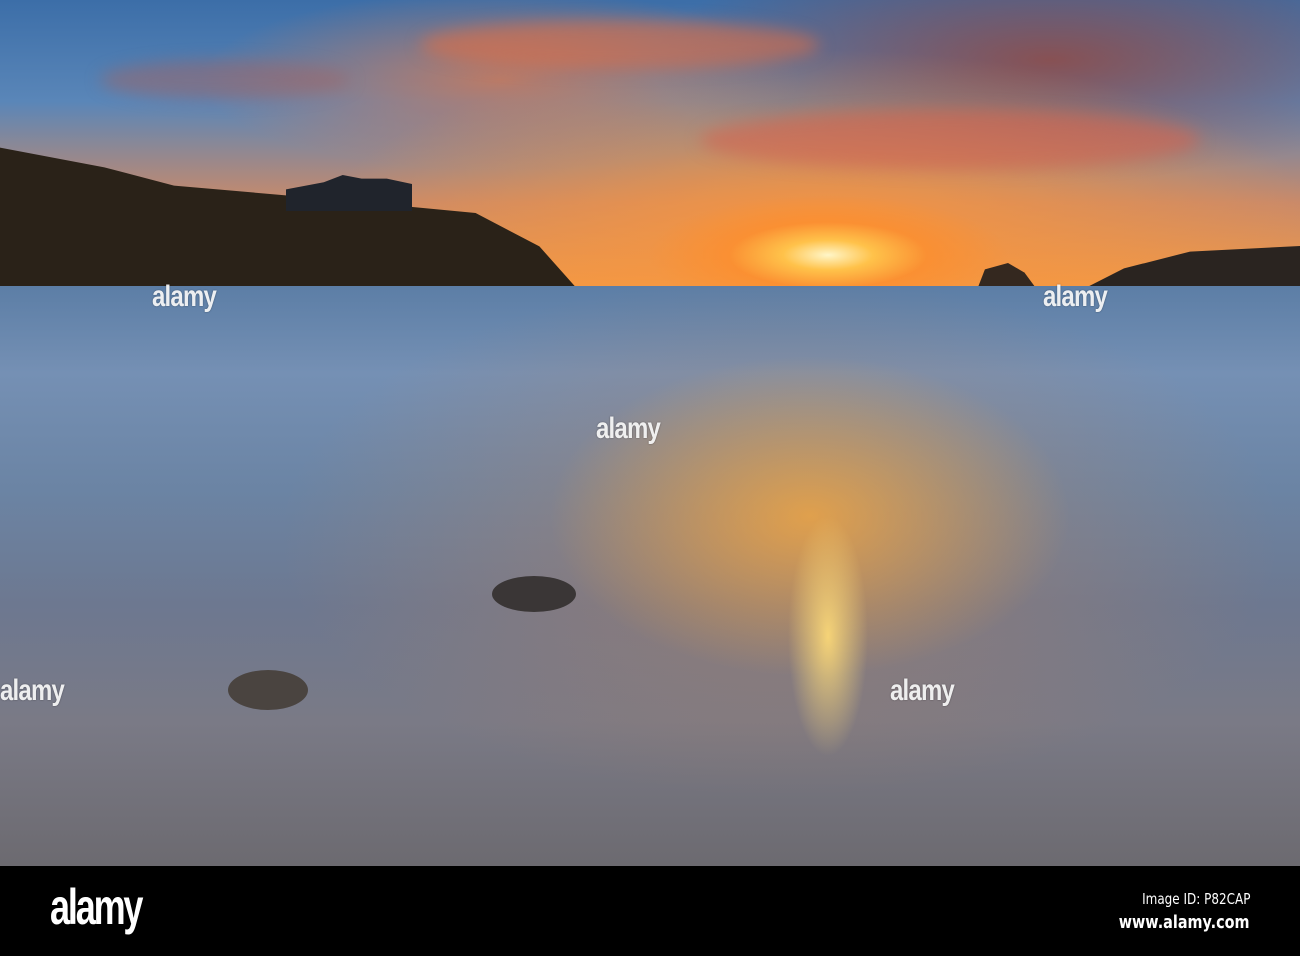  I want to click on alamy-logo: alamy, so click(96, 907).